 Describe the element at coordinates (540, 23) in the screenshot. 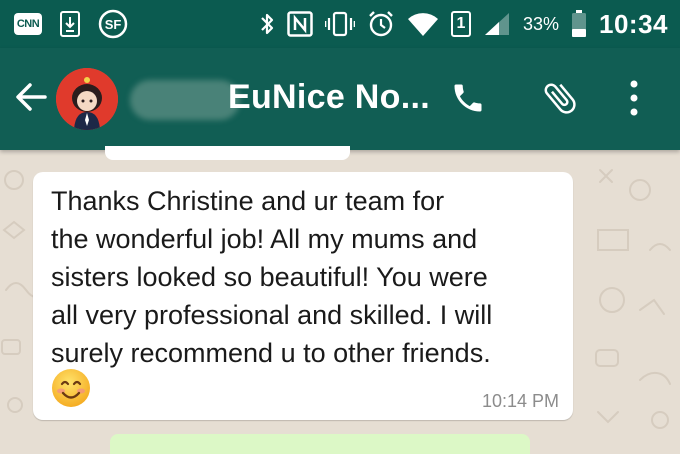

I see `battery-percent: 33%` at that location.